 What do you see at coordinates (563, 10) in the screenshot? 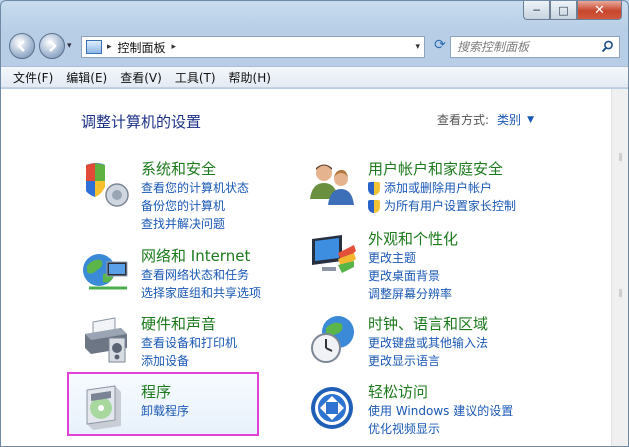
I see `maximize-button: □` at bounding box center [563, 10].